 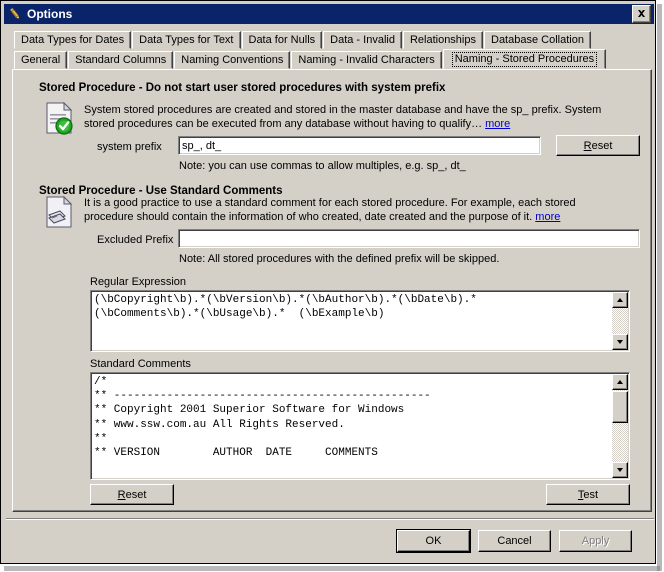 I want to click on tab-label: Data Types for Text, so click(x=186, y=40).